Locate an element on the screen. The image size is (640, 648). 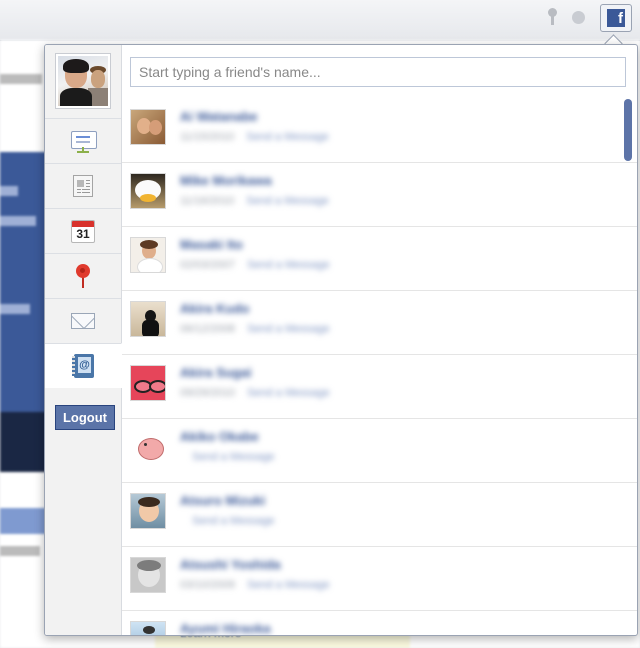
list-item: Akiko Okabe Send a Message is located at coordinates (379, 451).